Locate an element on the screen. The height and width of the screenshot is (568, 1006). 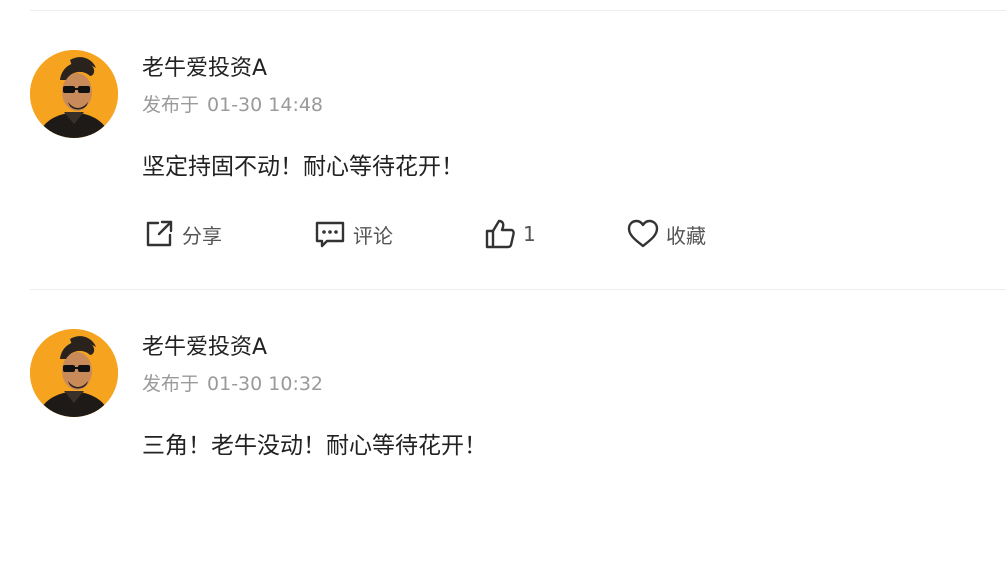
share-icon is located at coordinates (159, 233).